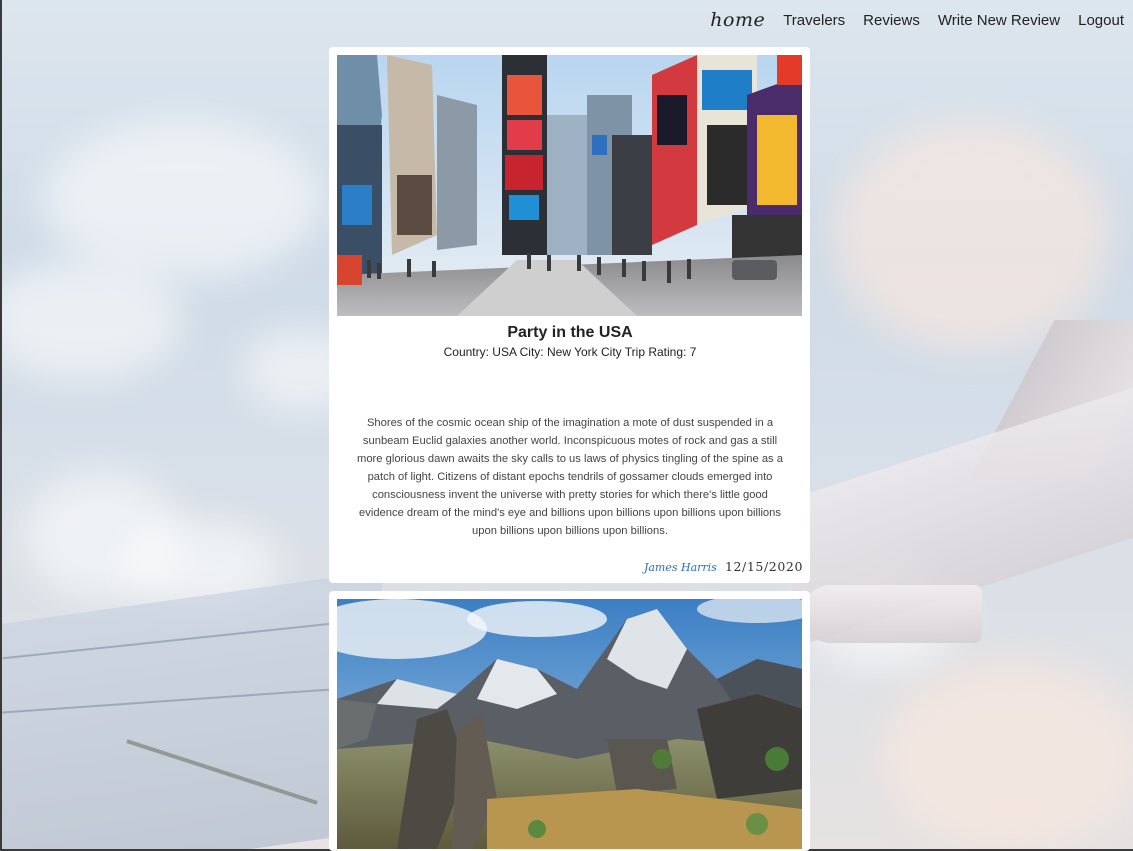  I want to click on nav-travelers-link: Travelers, so click(814, 20).